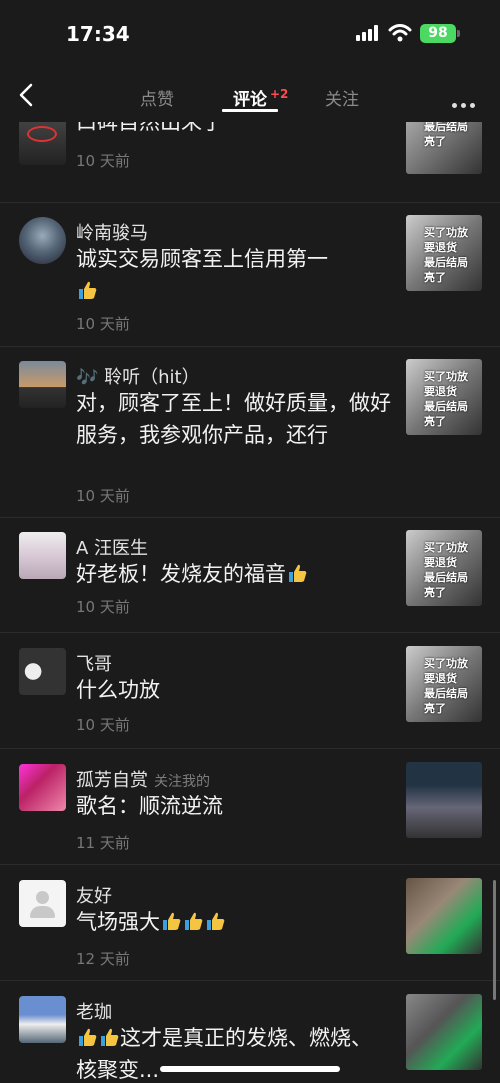 This screenshot has height=1083, width=500. Describe the element at coordinates (138, 376) in the screenshot. I see `commenter-name: 🎶 聆听（hit）` at that location.